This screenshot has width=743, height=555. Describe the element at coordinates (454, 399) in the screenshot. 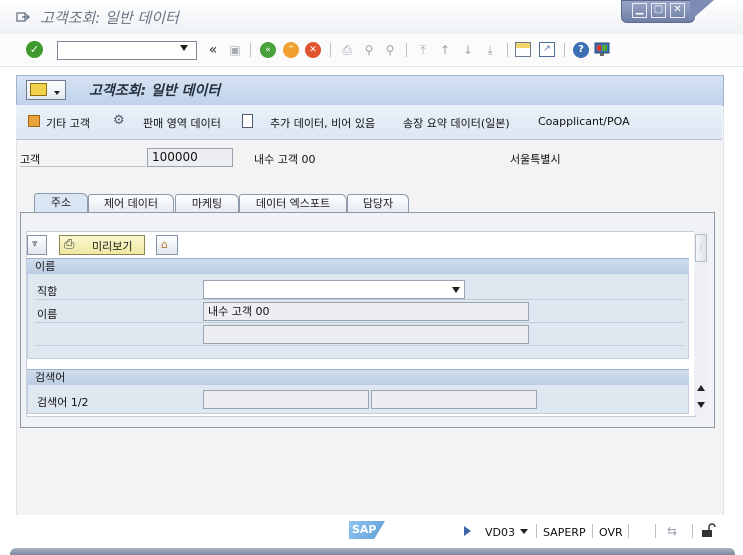

I see `search-term-2-field` at that location.